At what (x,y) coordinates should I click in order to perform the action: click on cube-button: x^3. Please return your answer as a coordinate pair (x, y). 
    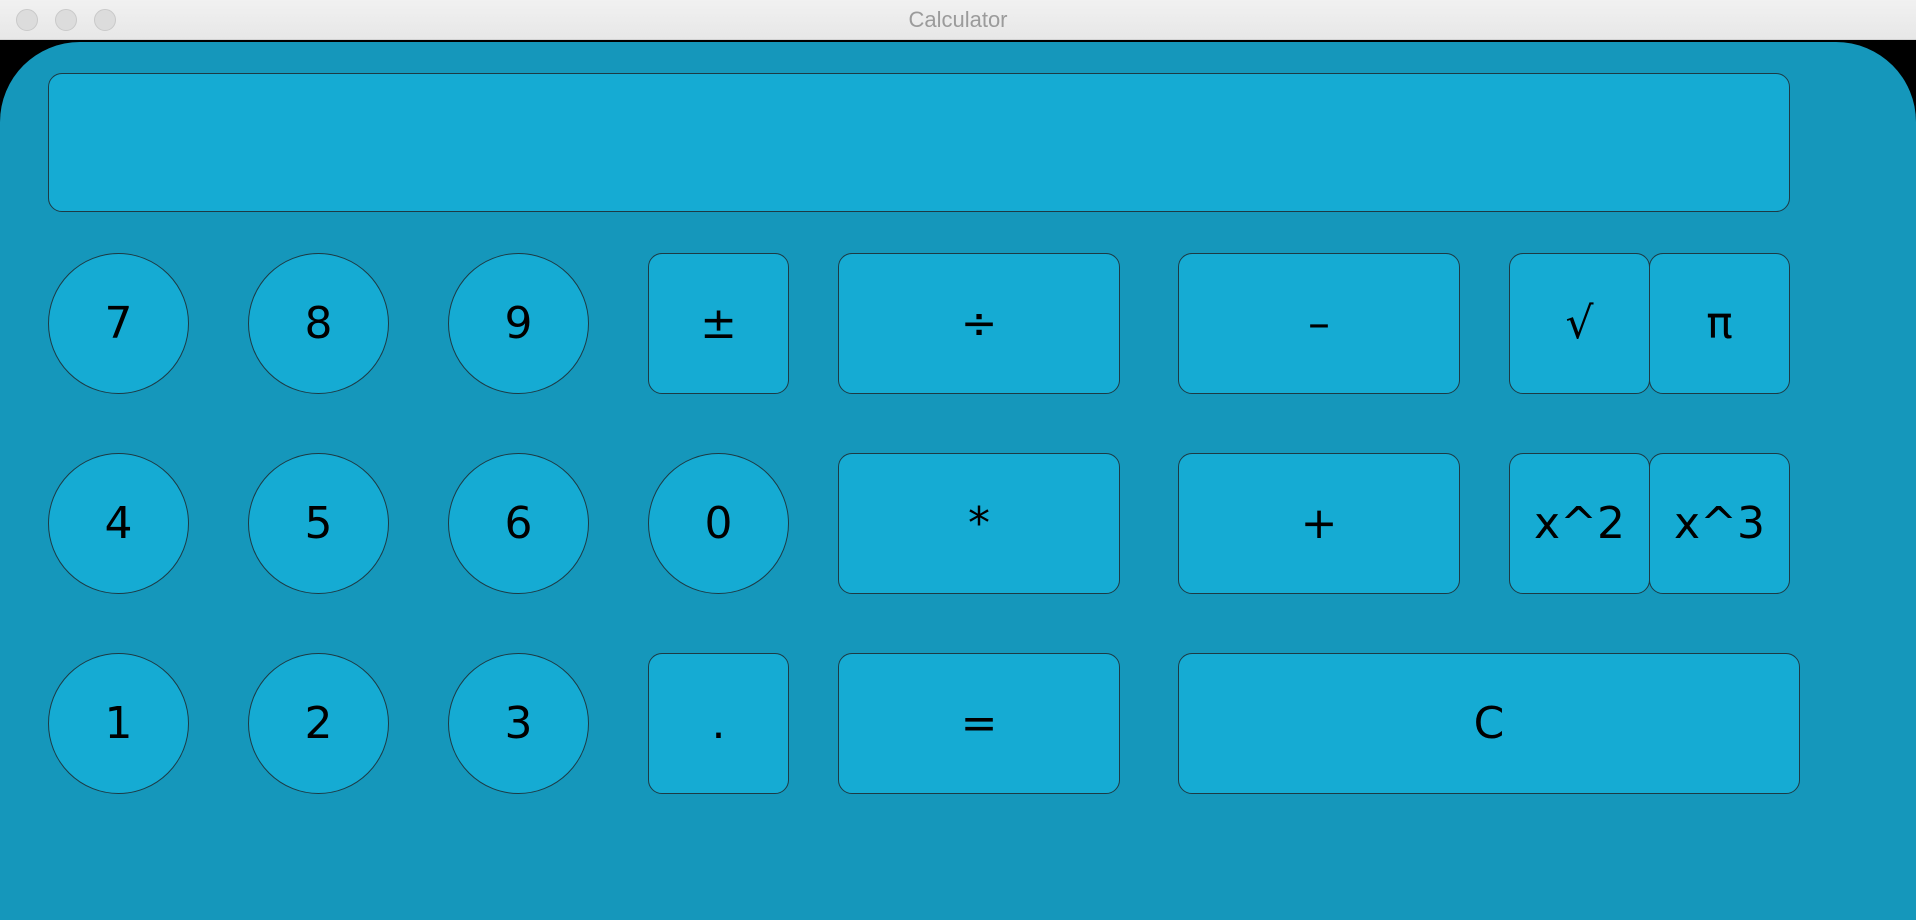
    Looking at the image, I should click on (1719, 523).